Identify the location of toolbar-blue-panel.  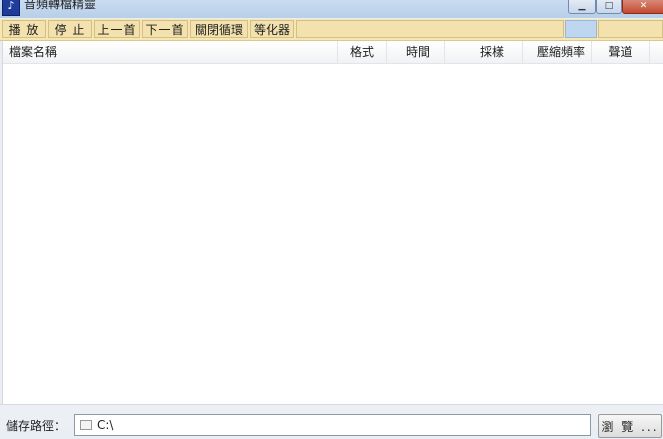
(581, 29).